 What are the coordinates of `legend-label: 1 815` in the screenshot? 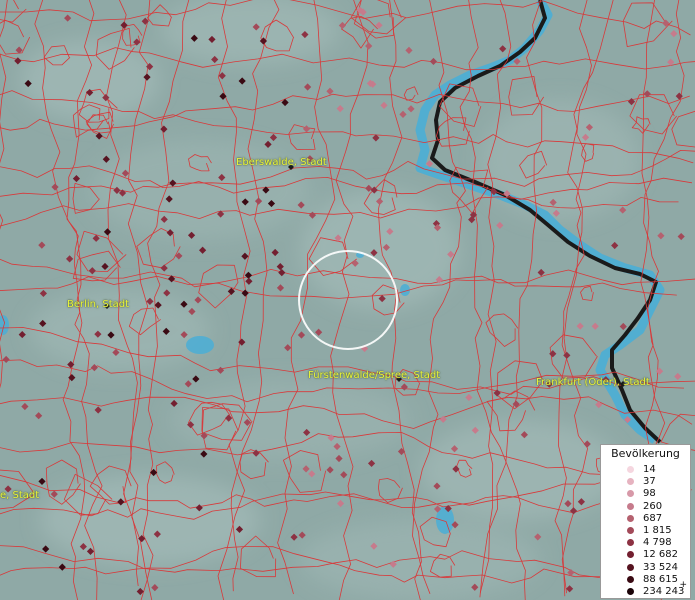 It's located at (657, 530).